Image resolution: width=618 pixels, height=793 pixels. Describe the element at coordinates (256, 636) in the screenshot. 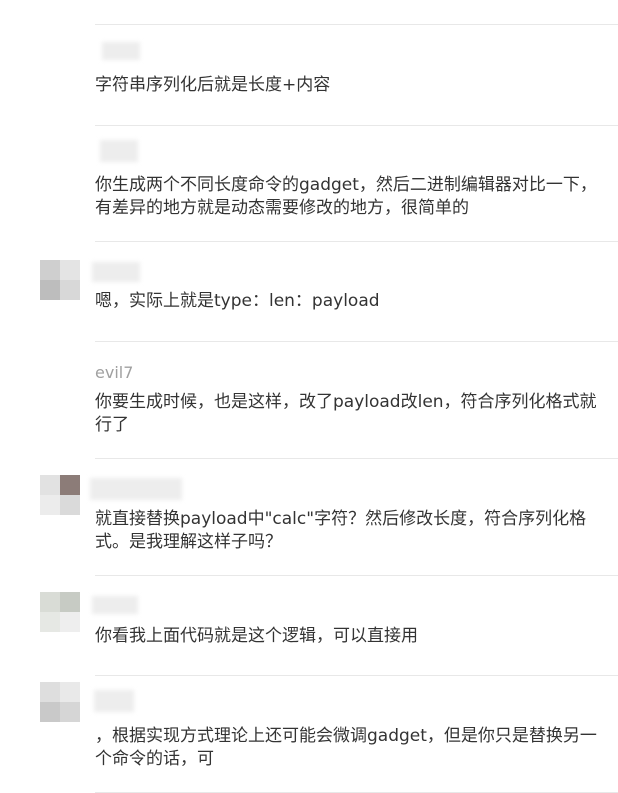

I see `comment-text: 你看我上面代码就是这个逻辑，可以直接用` at that location.